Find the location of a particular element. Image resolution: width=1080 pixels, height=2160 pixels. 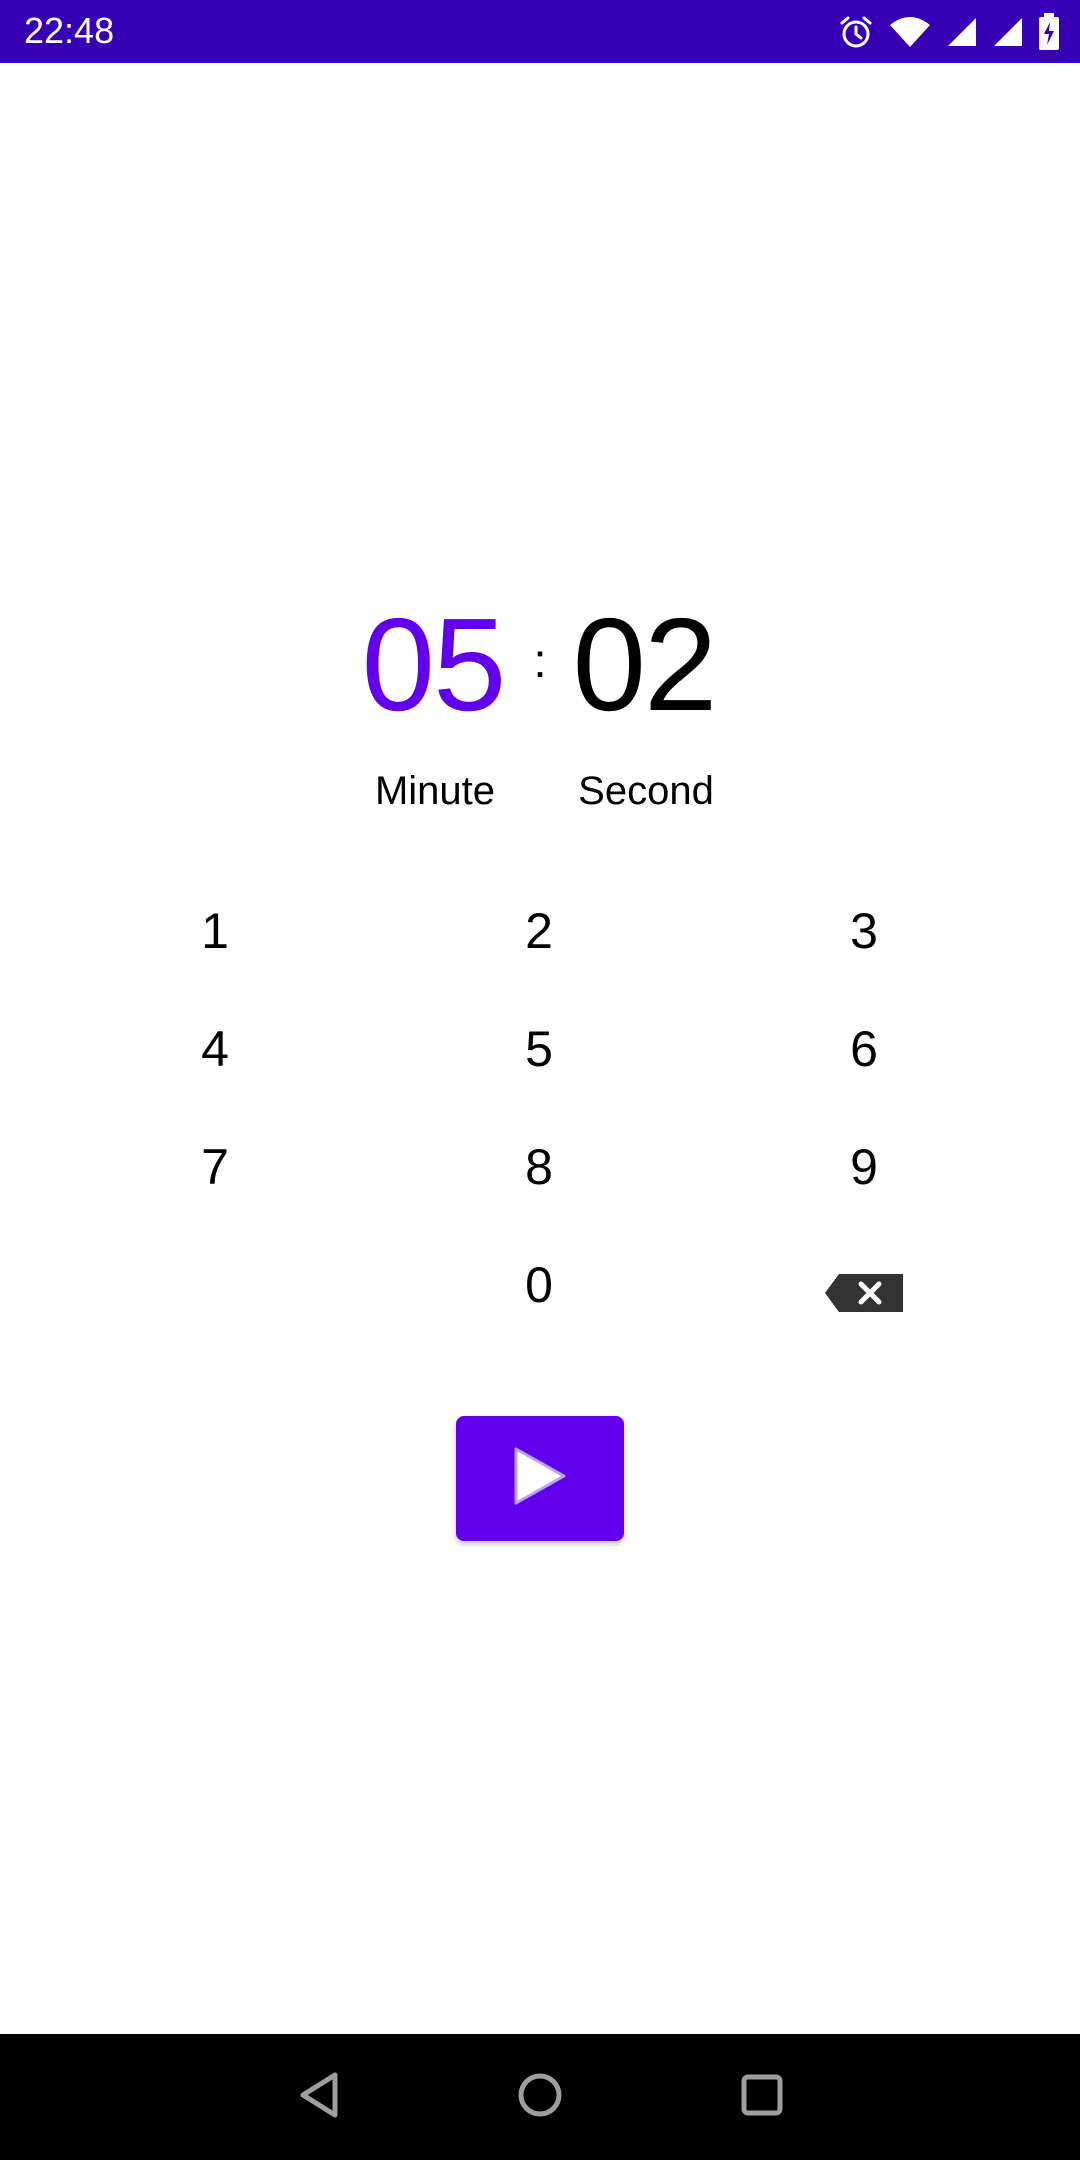

status-icons is located at coordinates (949, 32).